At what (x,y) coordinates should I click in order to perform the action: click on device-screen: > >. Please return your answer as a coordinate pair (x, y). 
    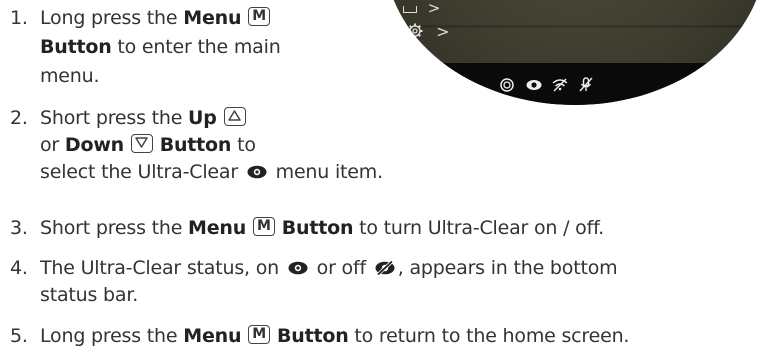
    Looking at the image, I should click on (575, 52).